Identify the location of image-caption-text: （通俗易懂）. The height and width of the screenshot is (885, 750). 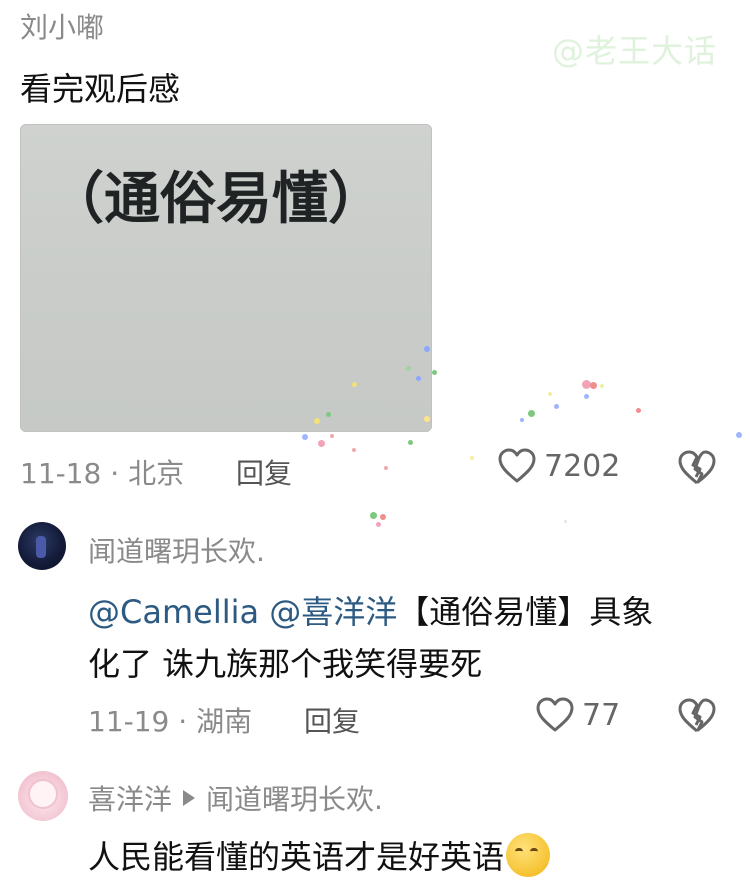
(216, 199).